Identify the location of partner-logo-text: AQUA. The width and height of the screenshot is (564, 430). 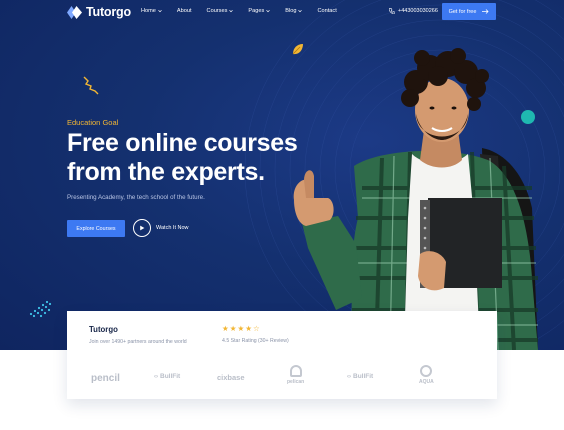
(426, 382).